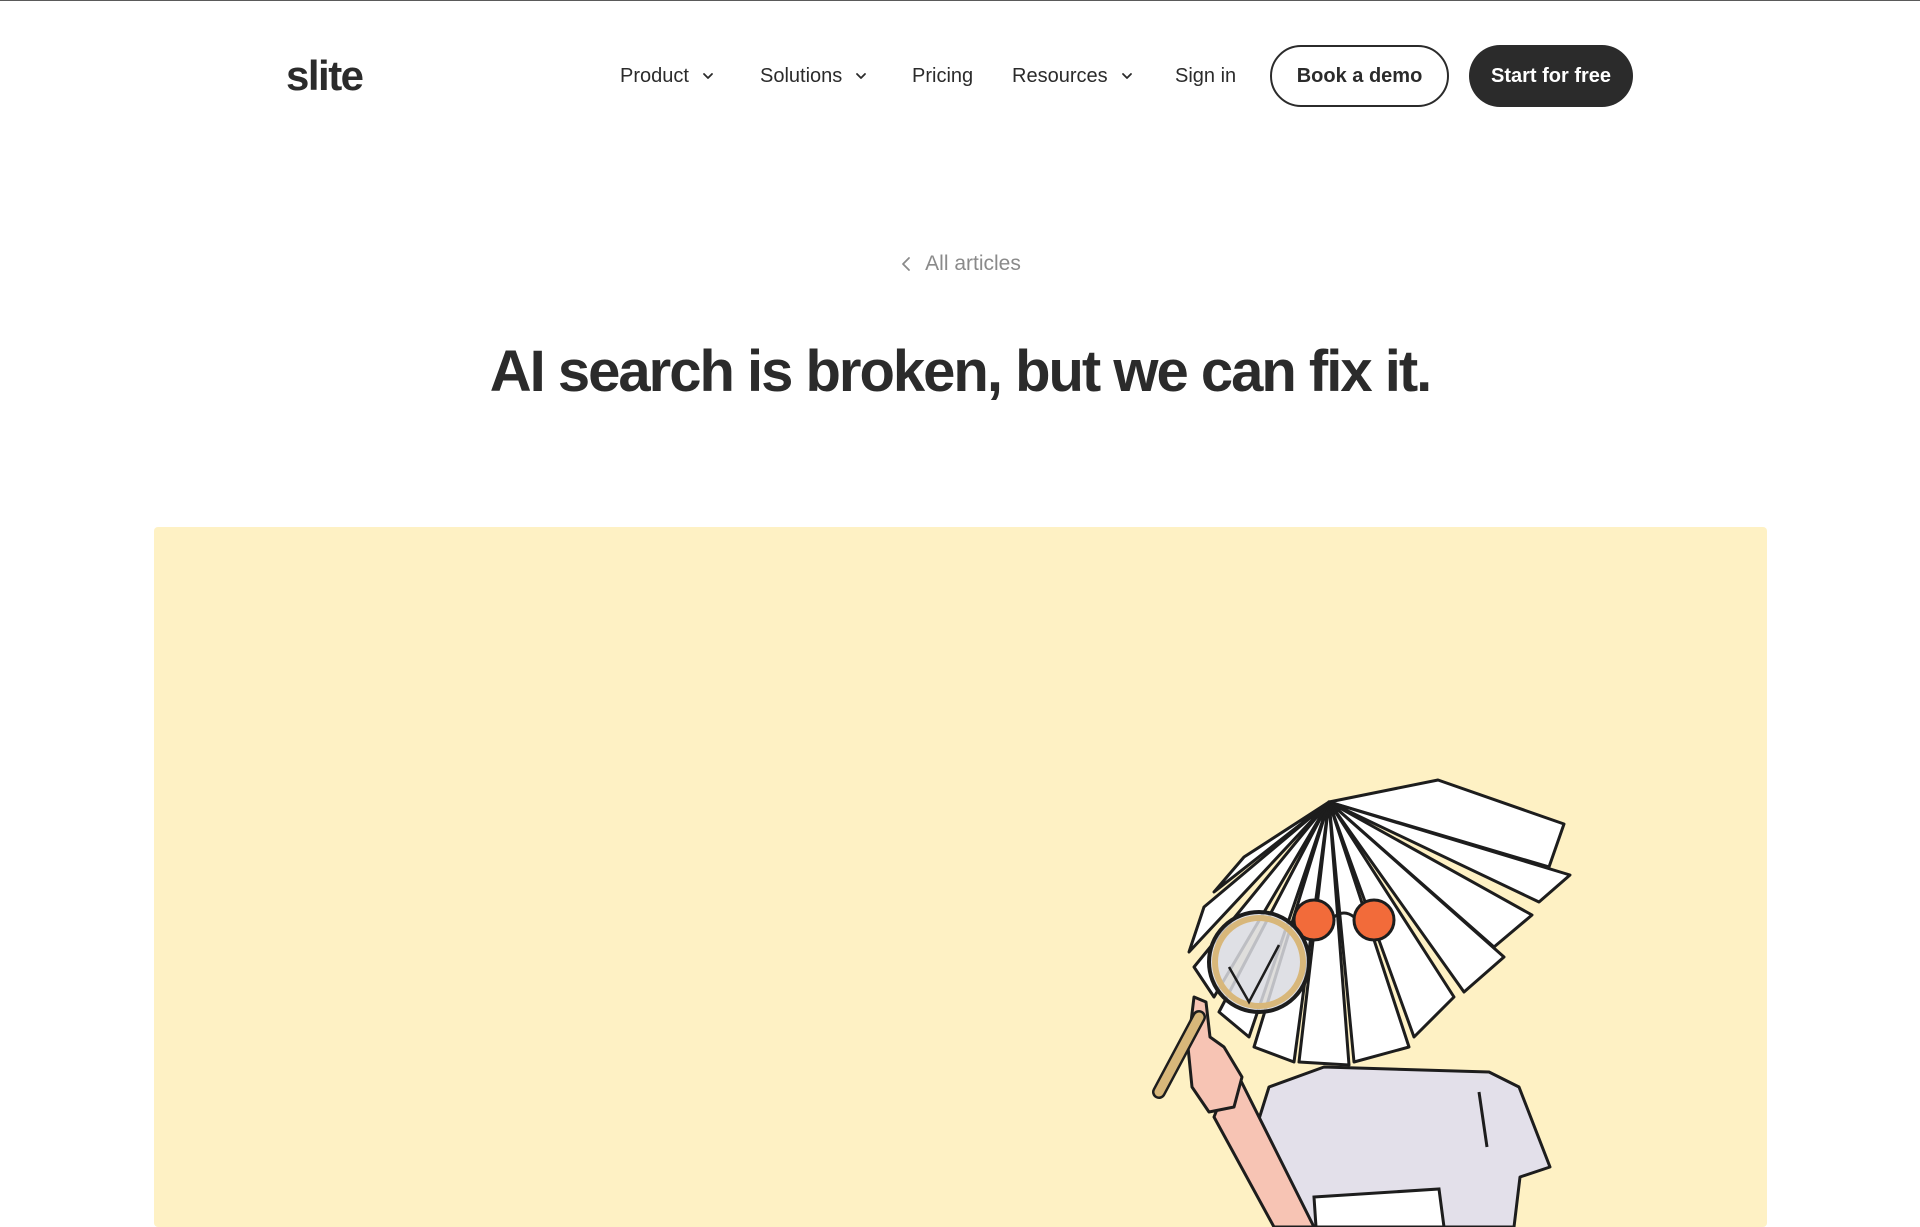  I want to click on nav-solutions: Solutions, so click(814, 76).